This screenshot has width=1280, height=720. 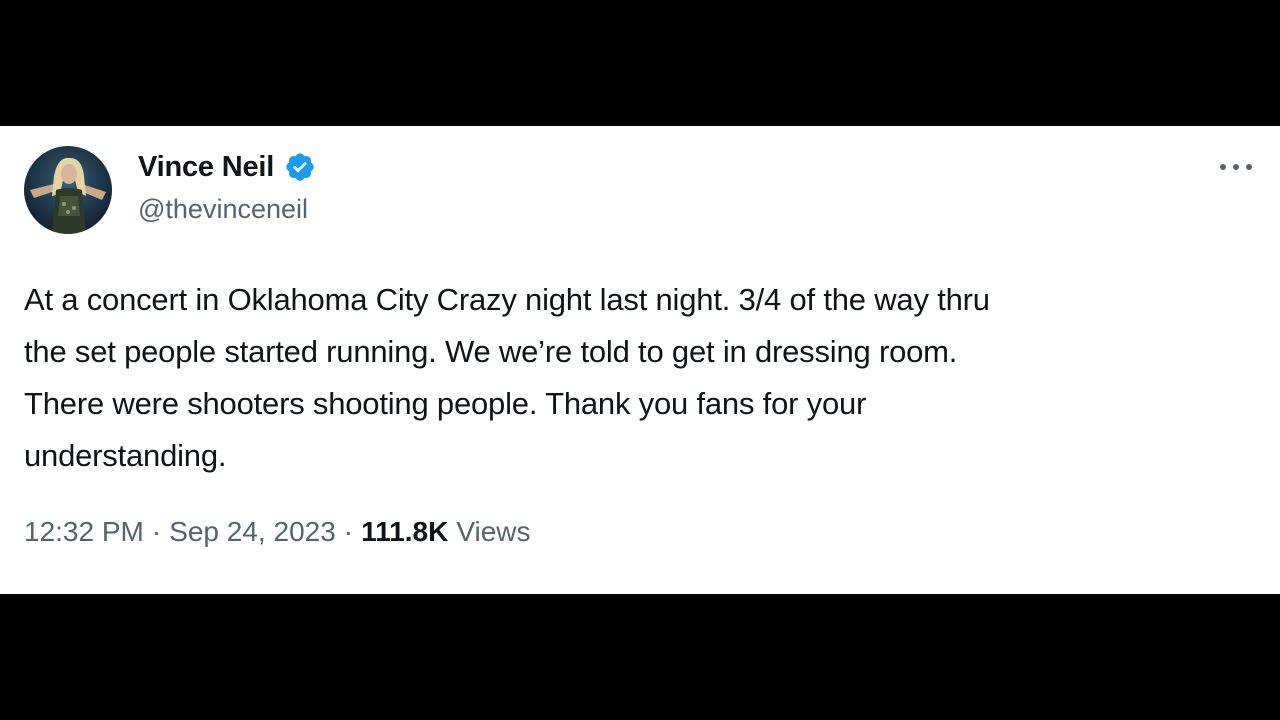 What do you see at coordinates (206, 167) in the screenshot?
I see `display-name: Vince Neil` at bounding box center [206, 167].